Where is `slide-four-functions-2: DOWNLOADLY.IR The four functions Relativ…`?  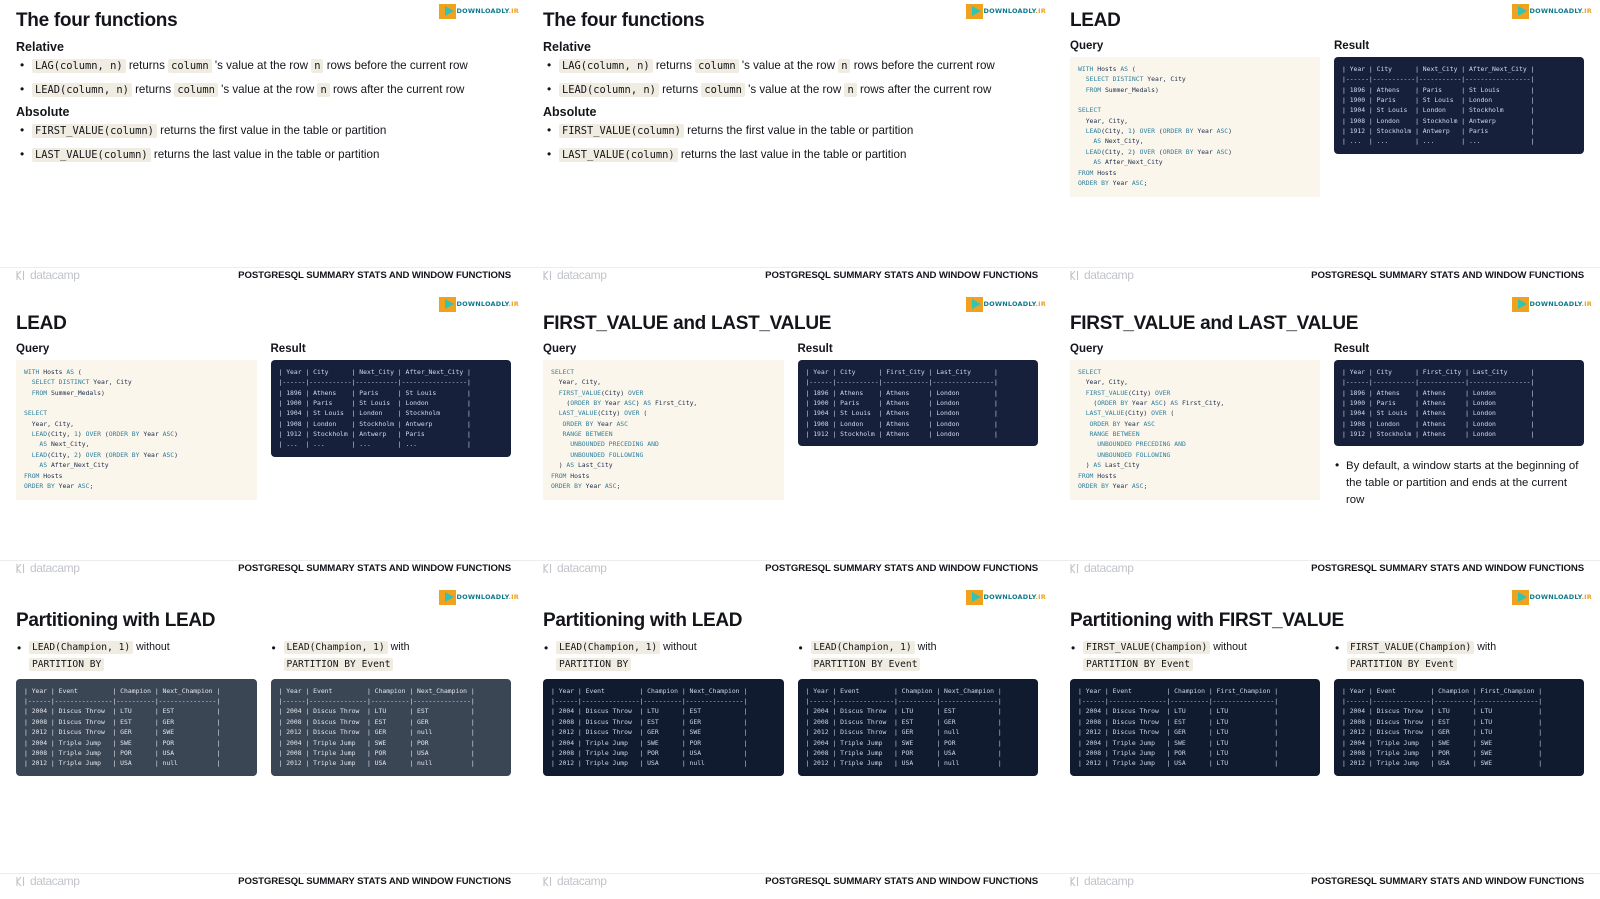
slide-four-functions-2: DOWNLOADLY.IR The four functions Relativ… is located at coordinates (790, 146).